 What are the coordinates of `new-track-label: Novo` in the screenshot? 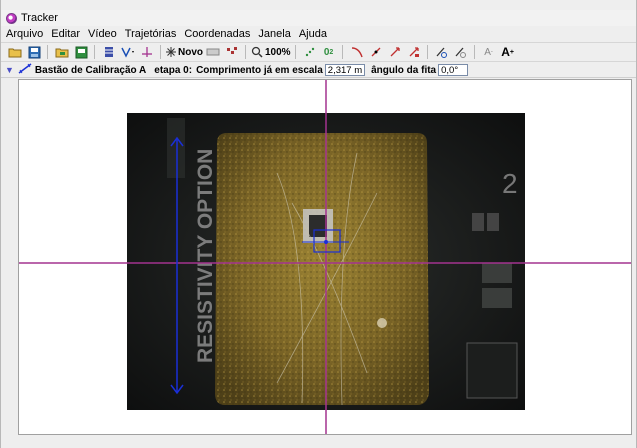 It's located at (190, 52).